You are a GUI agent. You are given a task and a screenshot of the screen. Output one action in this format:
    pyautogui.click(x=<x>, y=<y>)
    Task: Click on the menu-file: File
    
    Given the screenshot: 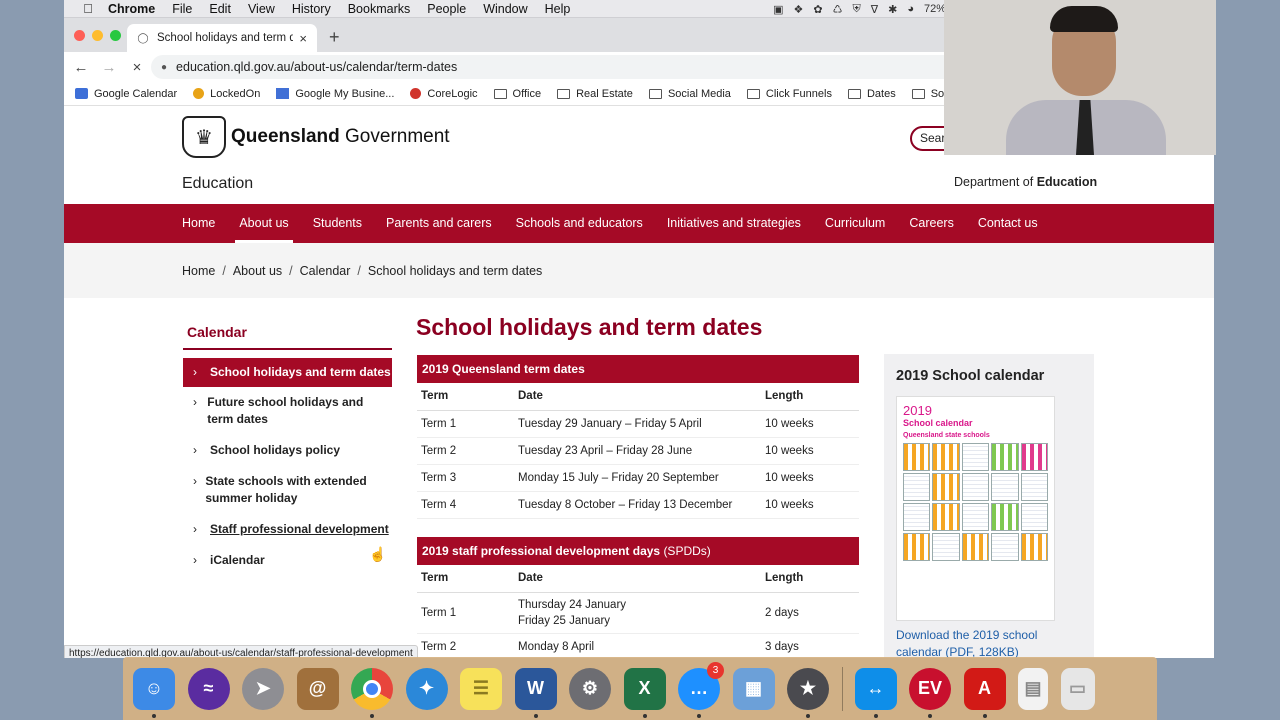 What is the action you would take?
    pyautogui.click(x=182, y=9)
    